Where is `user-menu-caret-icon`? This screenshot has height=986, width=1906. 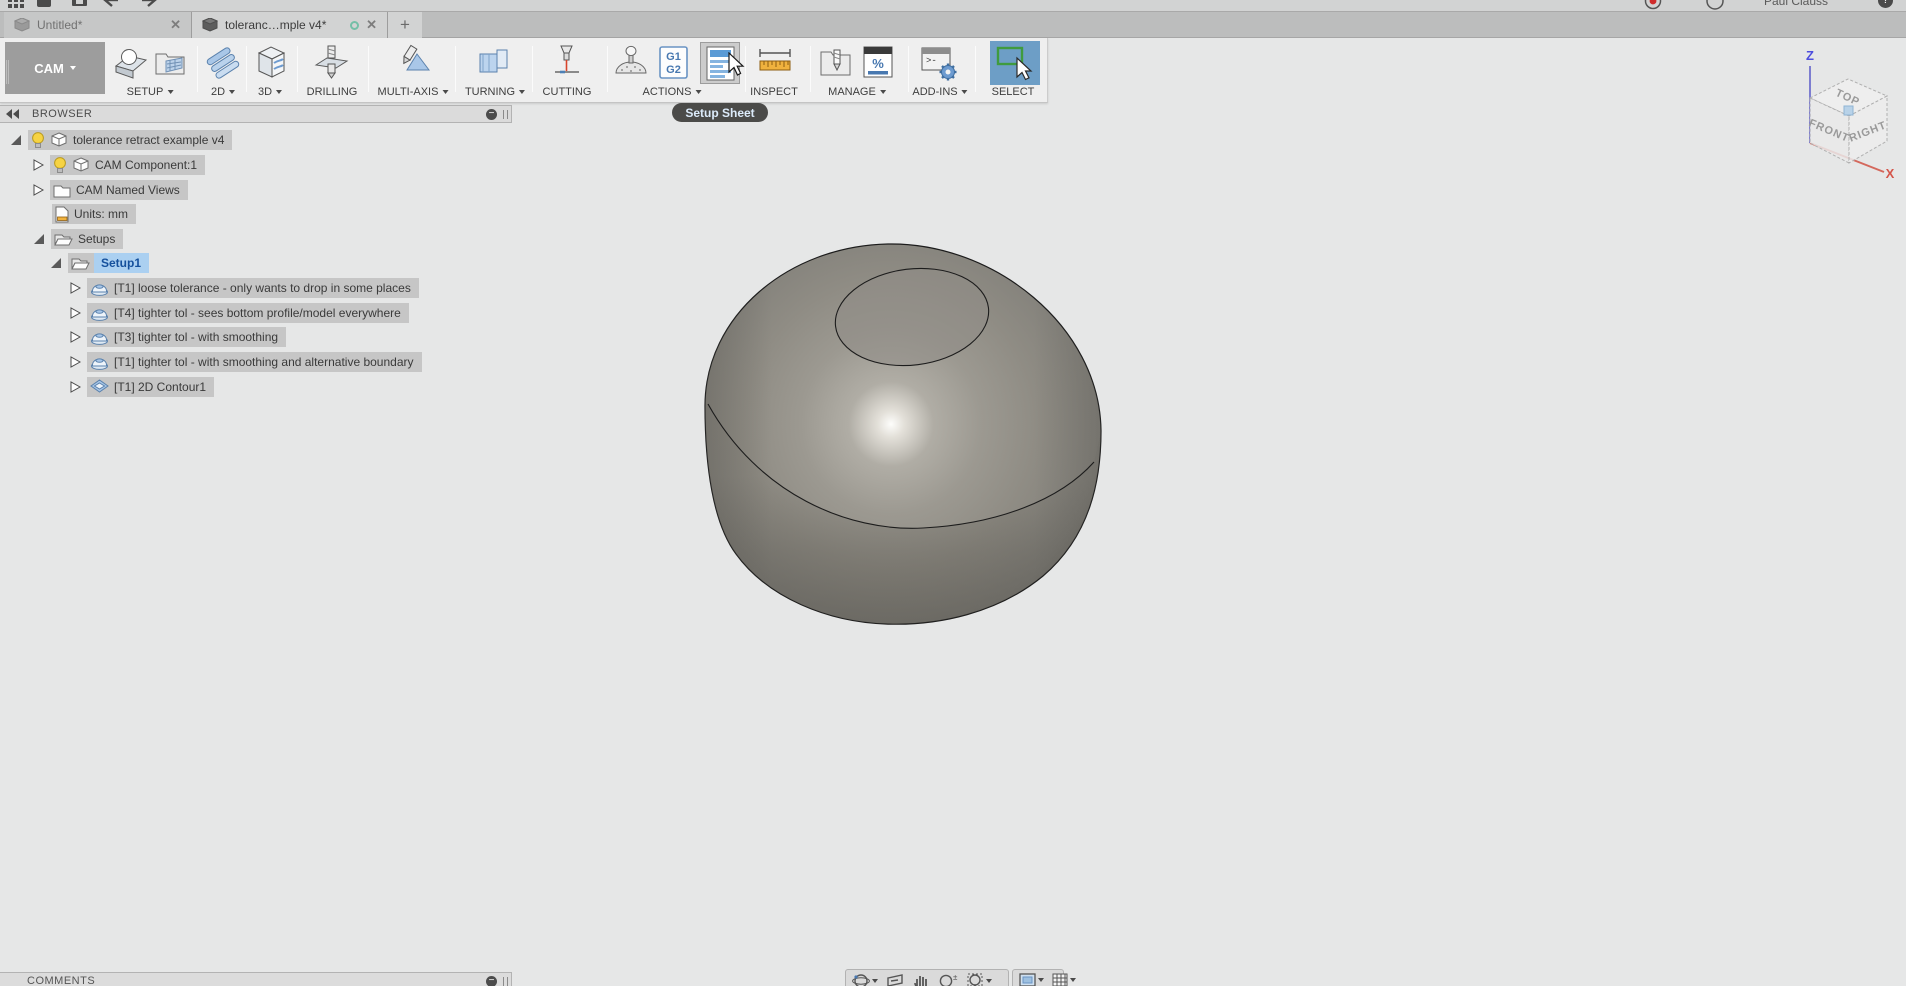
user-menu-caret-icon is located at coordinates (1851, 6).